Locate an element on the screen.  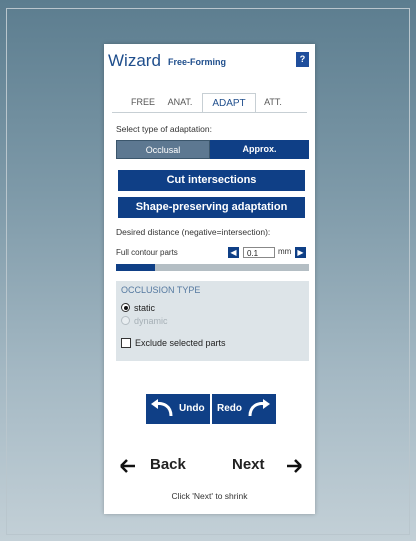
adaptation-type-label: Select type of adaptation: is located at coordinates (164, 129).